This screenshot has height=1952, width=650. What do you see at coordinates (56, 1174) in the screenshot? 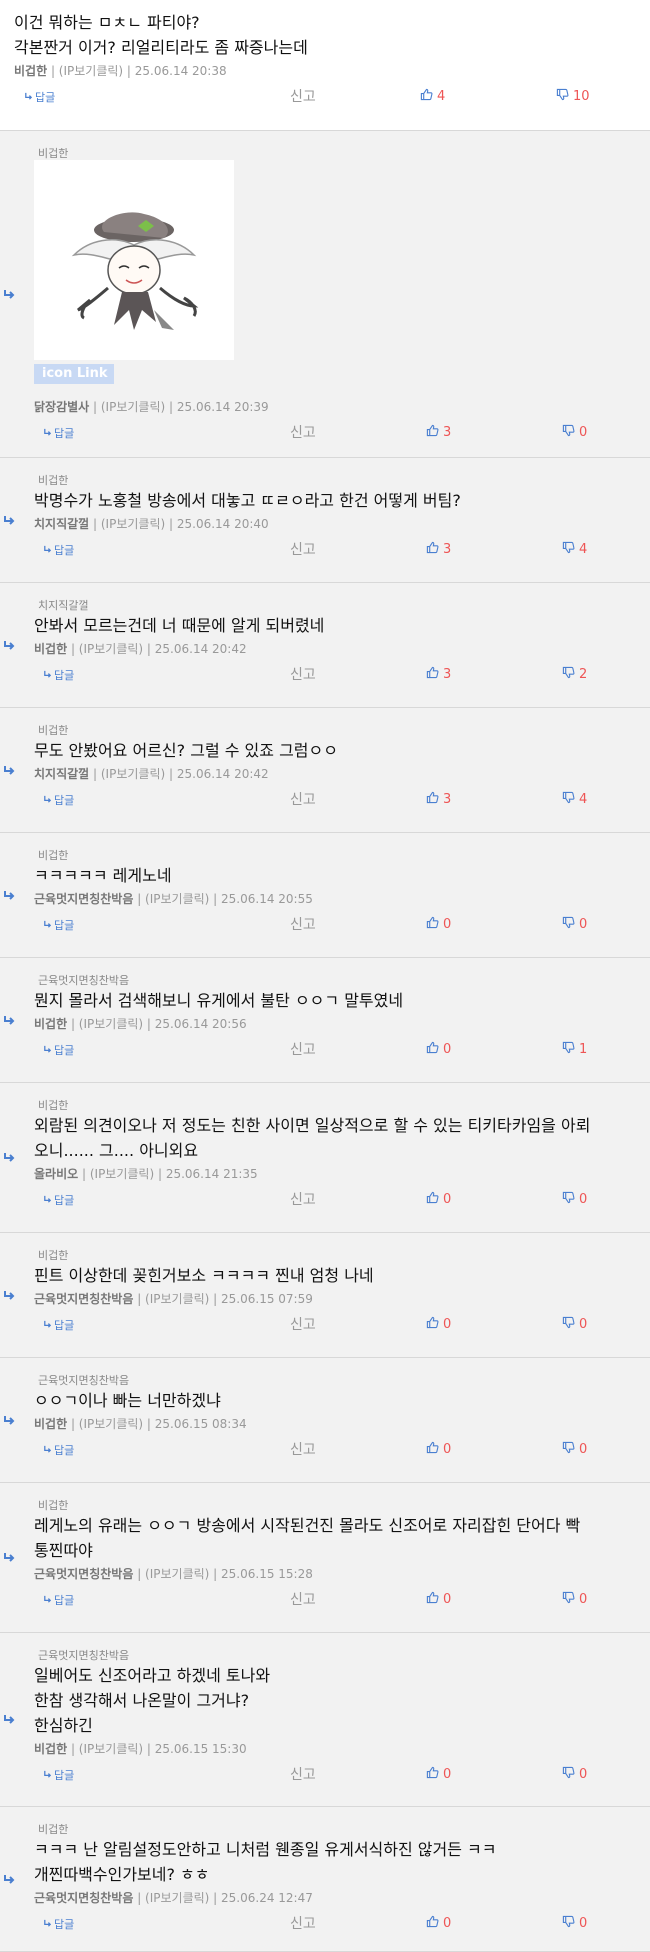
I see `author-nick: 올라비오` at bounding box center [56, 1174].